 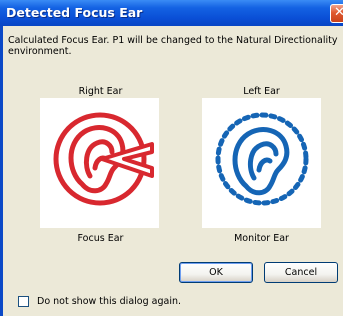 I want to click on right-ear-caption: Focus Ear, so click(x=100, y=238).